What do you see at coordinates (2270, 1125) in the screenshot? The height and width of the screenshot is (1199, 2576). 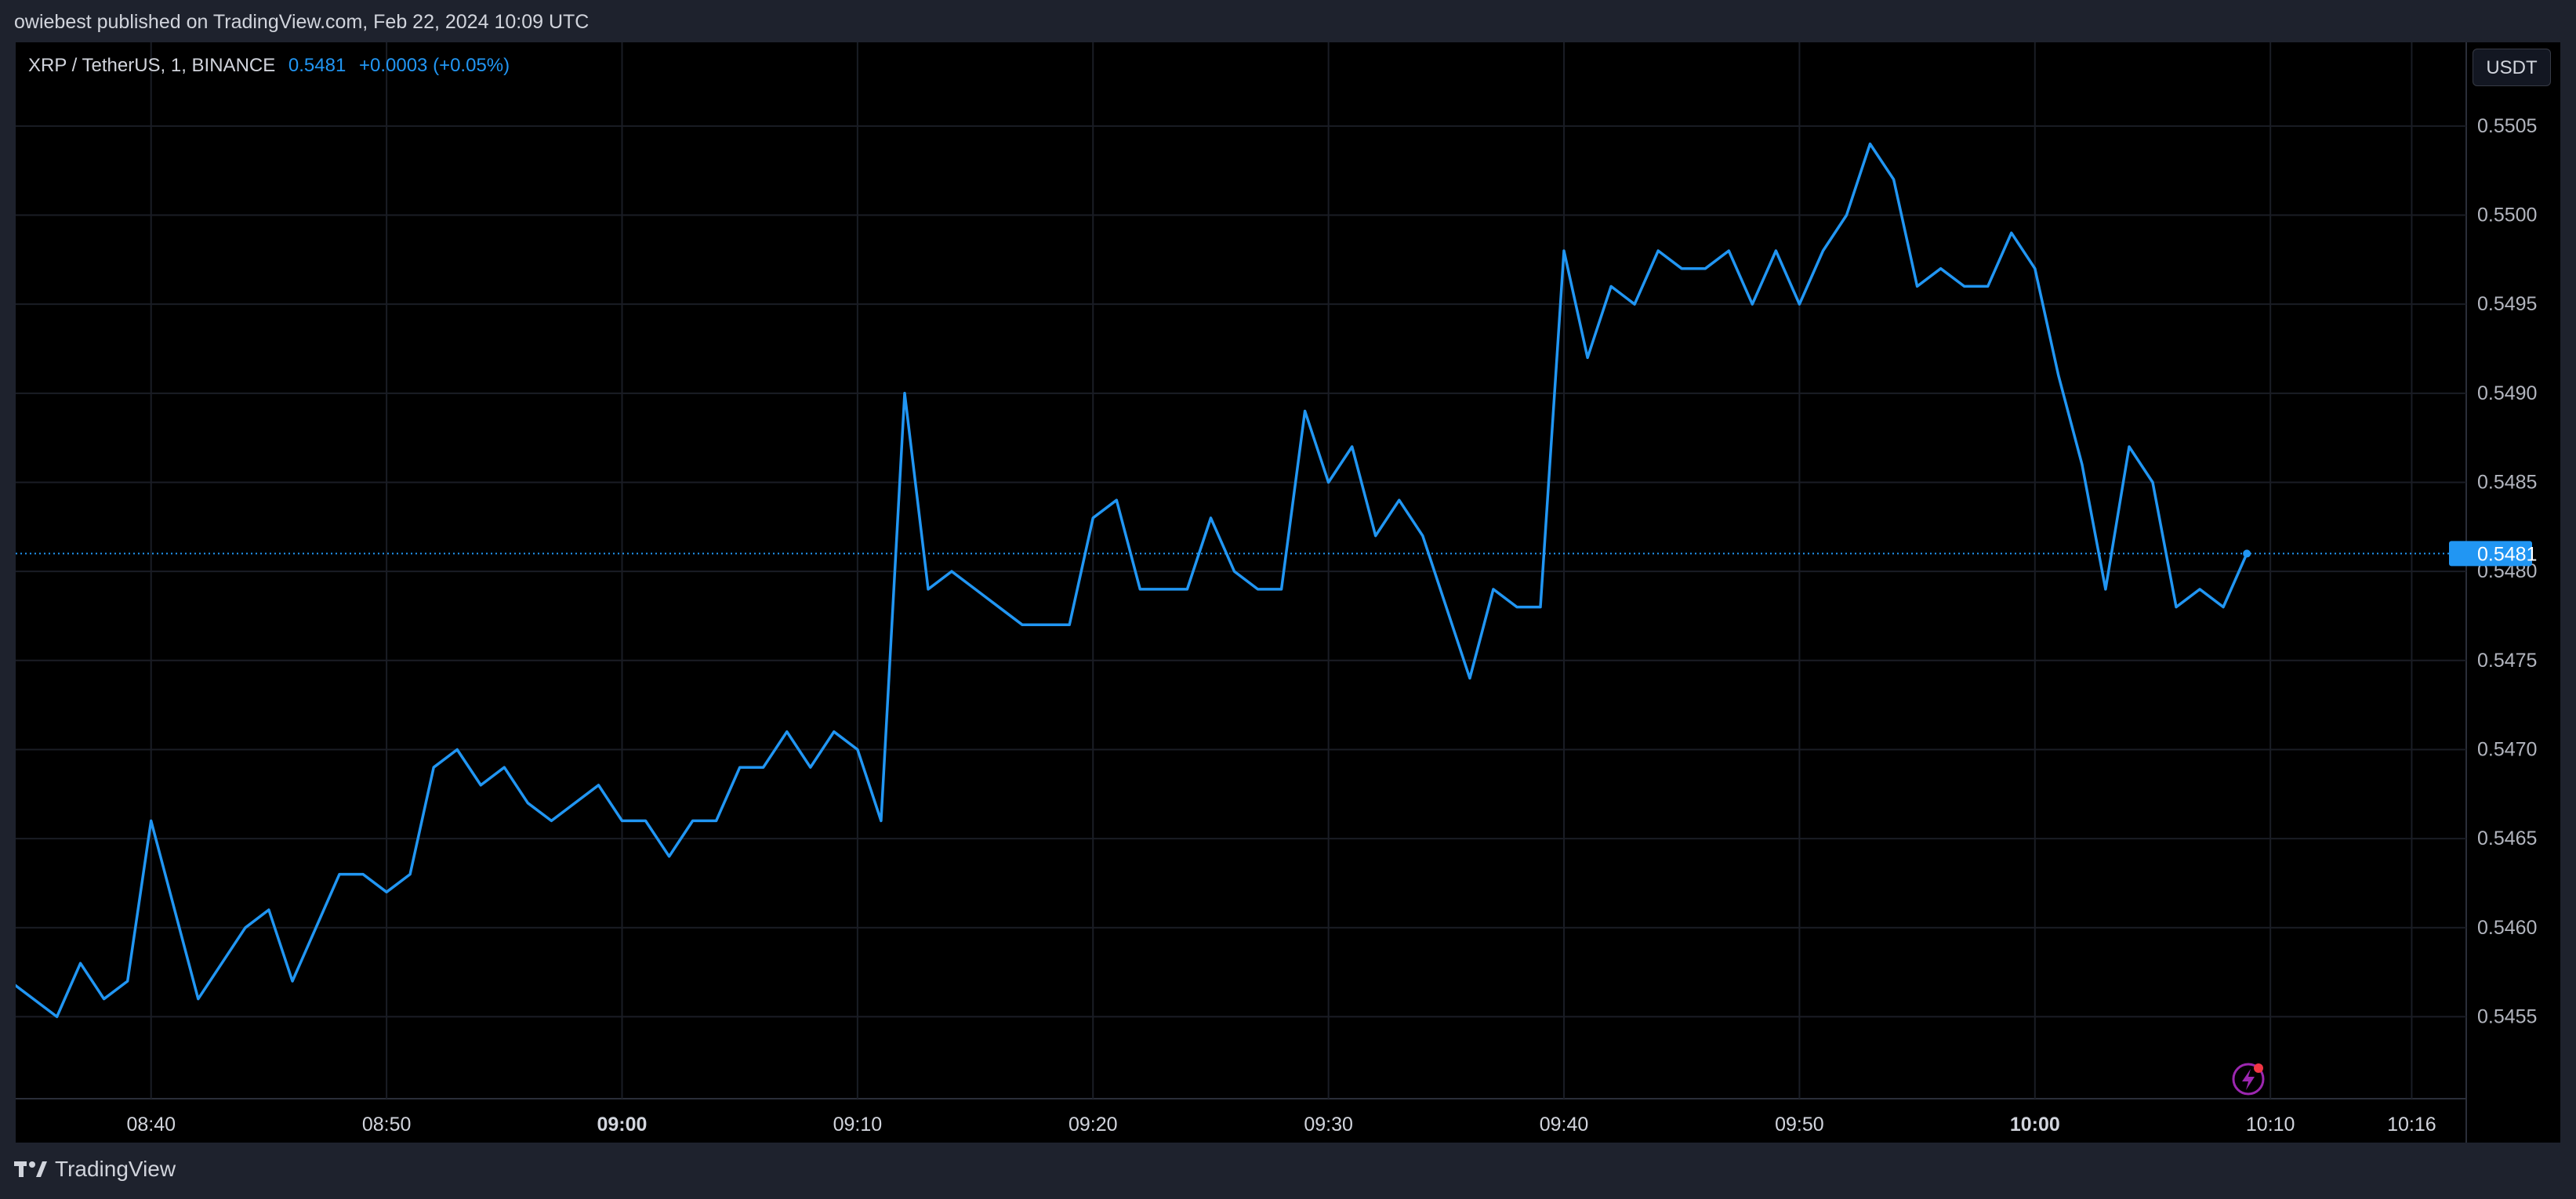 I see `x-tick-label: 10:10` at bounding box center [2270, 1125].